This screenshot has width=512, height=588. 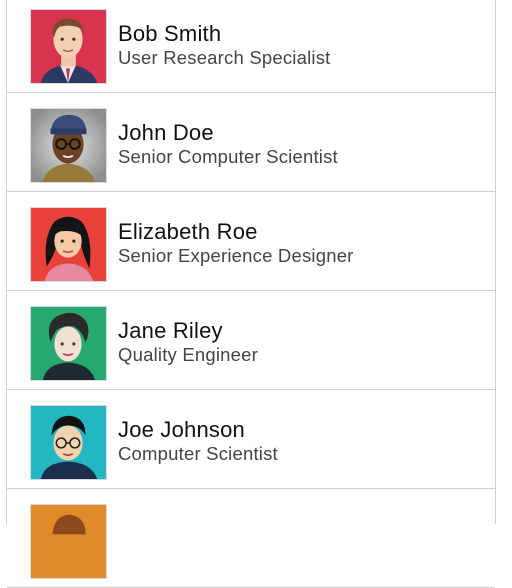 I want to click on contact-text: Elizabeth Roe Senior Experience Designer, so click(x=236, y=243).